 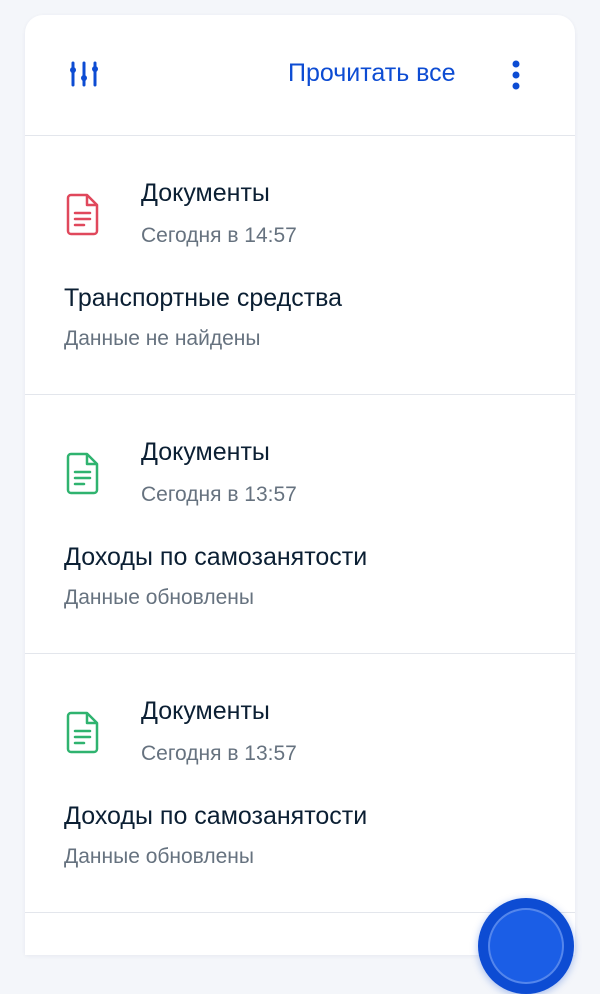 I want to click on notification-status: Данные не найдены, so click(x=162, y=338).